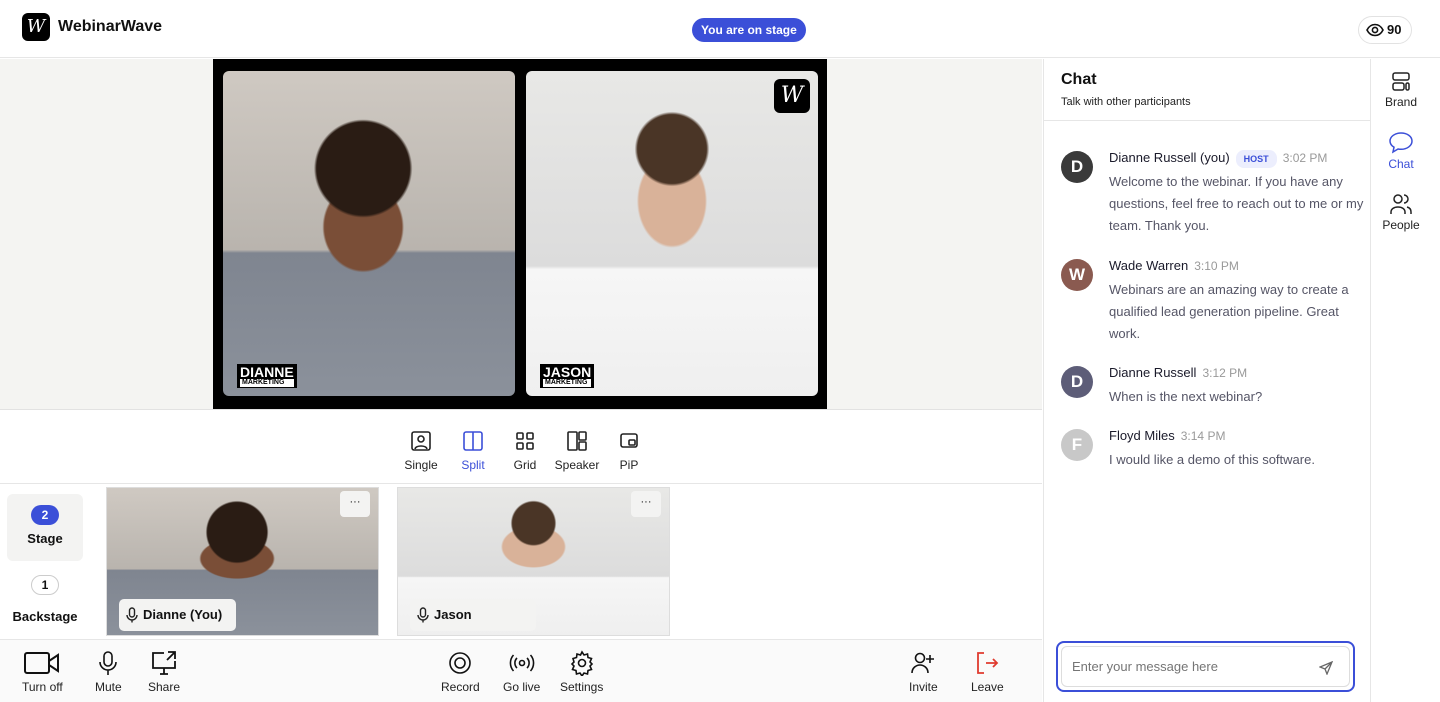 Image resolution: width=1440 pixels, height=702 pixels. What do you see at coordinates (1305, 158) in the screenshot?
I see `message-time: 3:02 PM` at bounding box center [1305, 158].